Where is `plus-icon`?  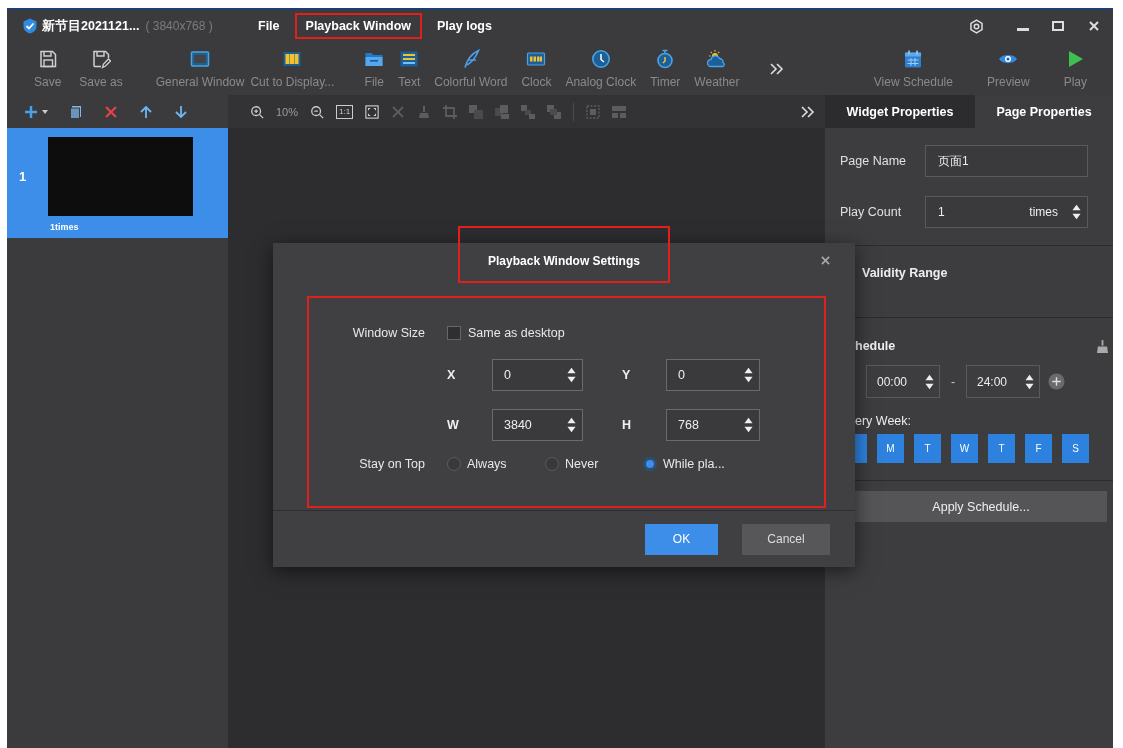
plus-icon is located at coordinates (31, 111).